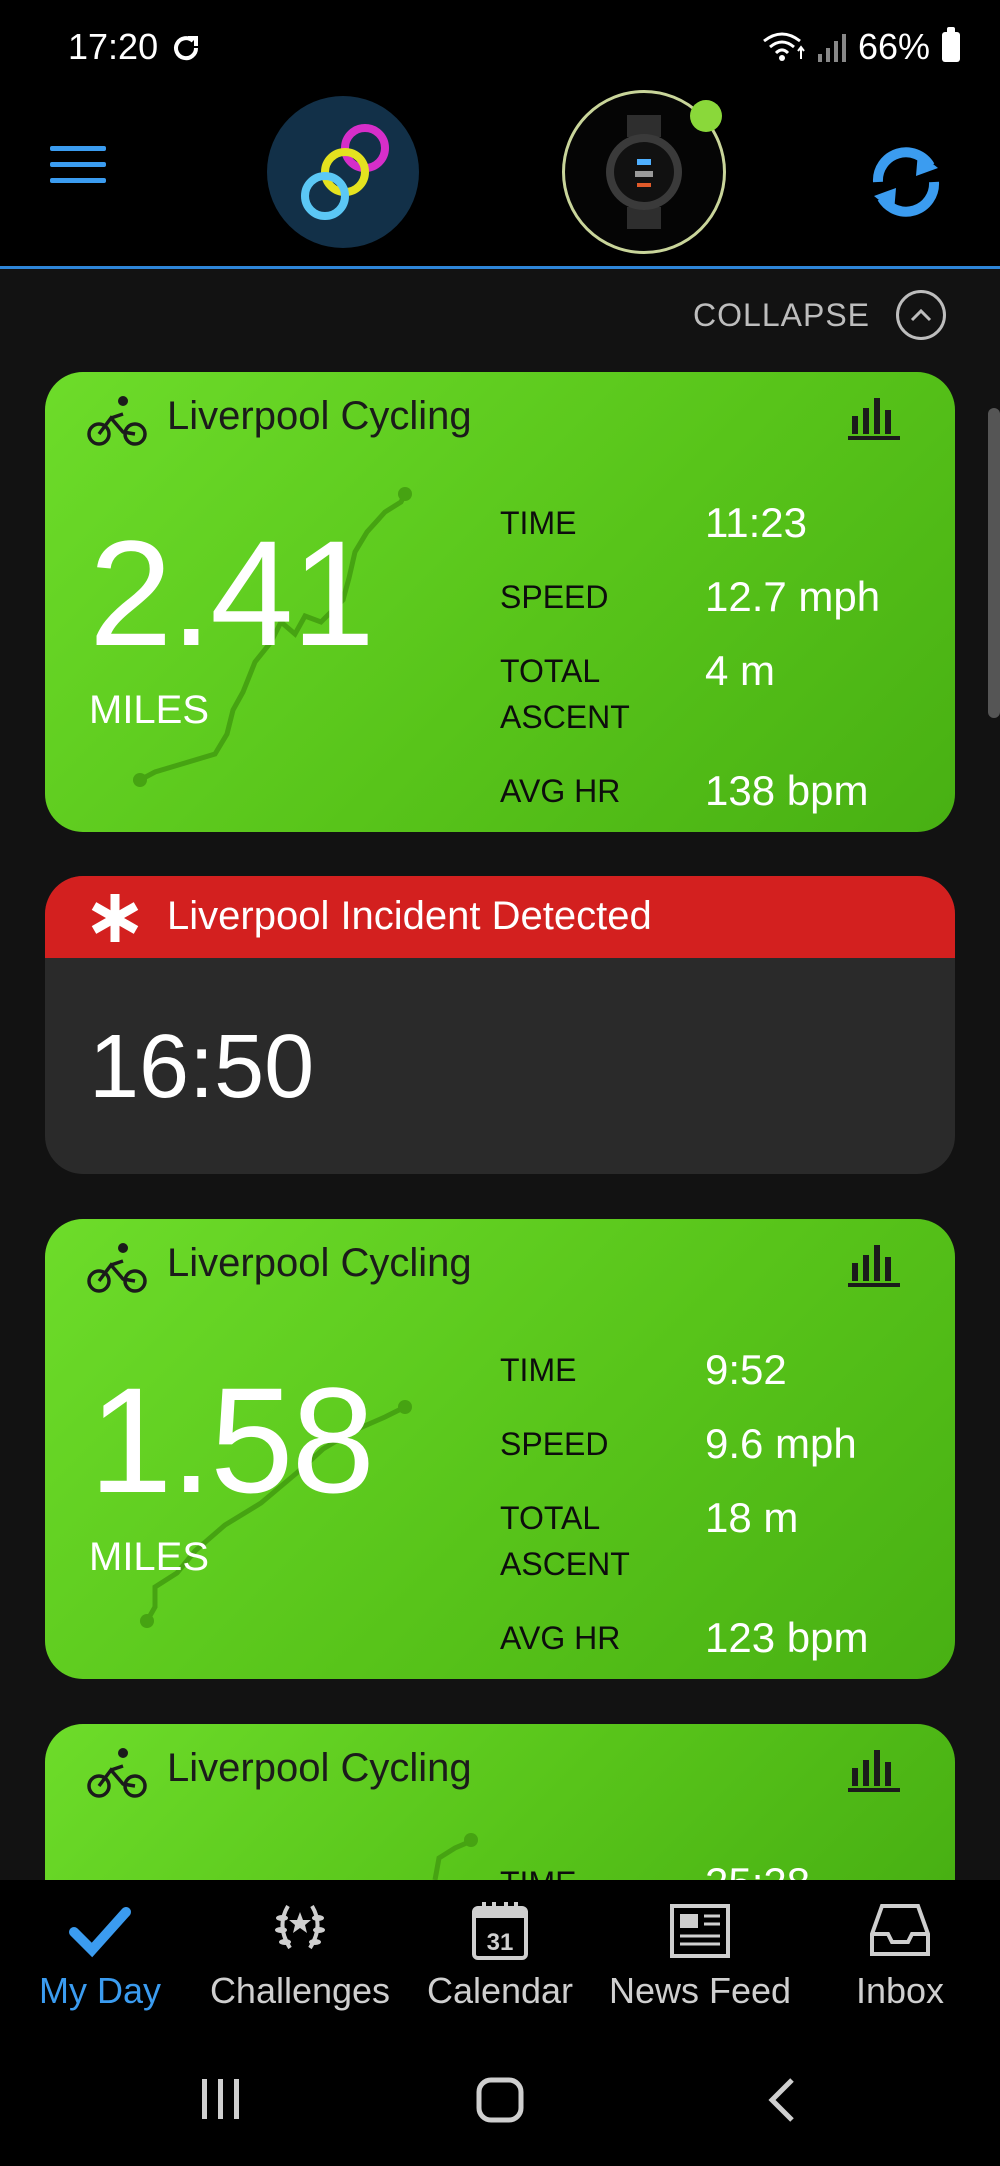 The width and height of the screenshot is (1000, 2166). What do you see at coordinates (113, 46) in the screenshot?
I see `status-time: 17:20` at bounding box center [113, 46].